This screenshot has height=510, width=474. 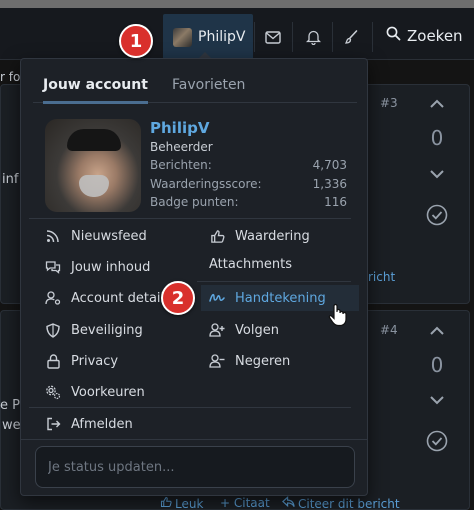 What do you see at coordinates (381, 277) in the screenshot?
I see `post-link-fragment: richt` at bounding box center [381, 277].